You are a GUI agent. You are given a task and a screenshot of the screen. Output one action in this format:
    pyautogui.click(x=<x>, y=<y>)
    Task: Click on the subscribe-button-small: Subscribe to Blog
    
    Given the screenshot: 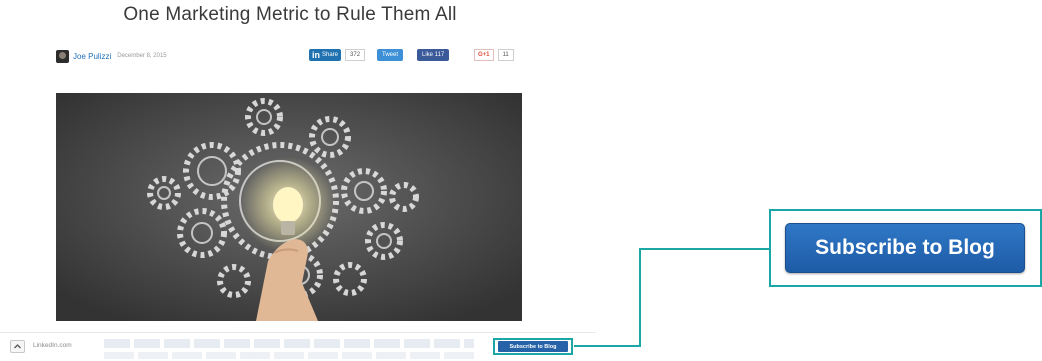 What is the action you would take?
    pyautogui.click(x=533, y=346)
    